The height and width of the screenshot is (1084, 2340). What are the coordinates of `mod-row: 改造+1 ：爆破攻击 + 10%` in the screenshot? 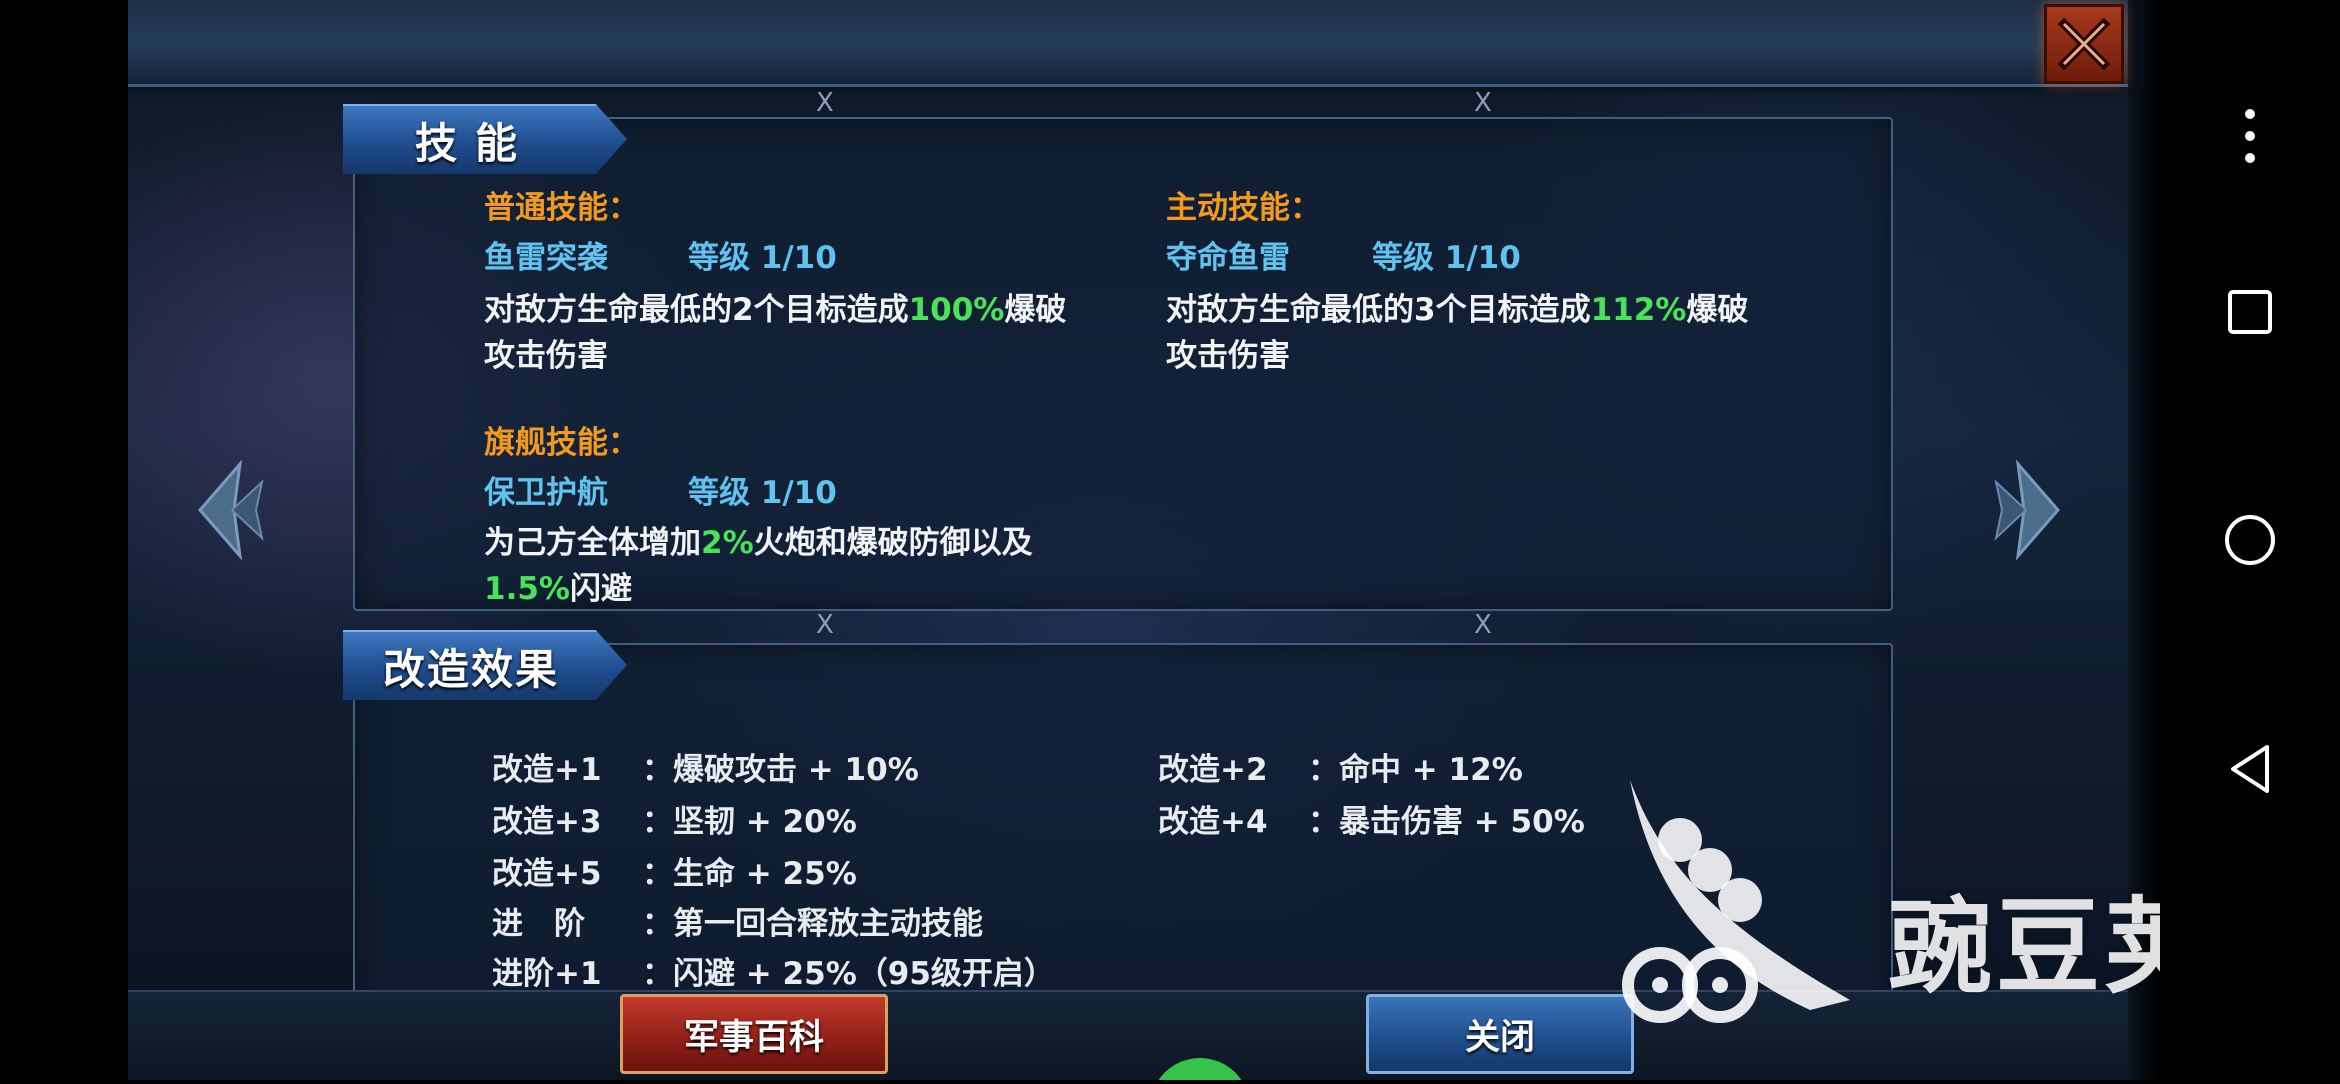 It's located at (705, 766).